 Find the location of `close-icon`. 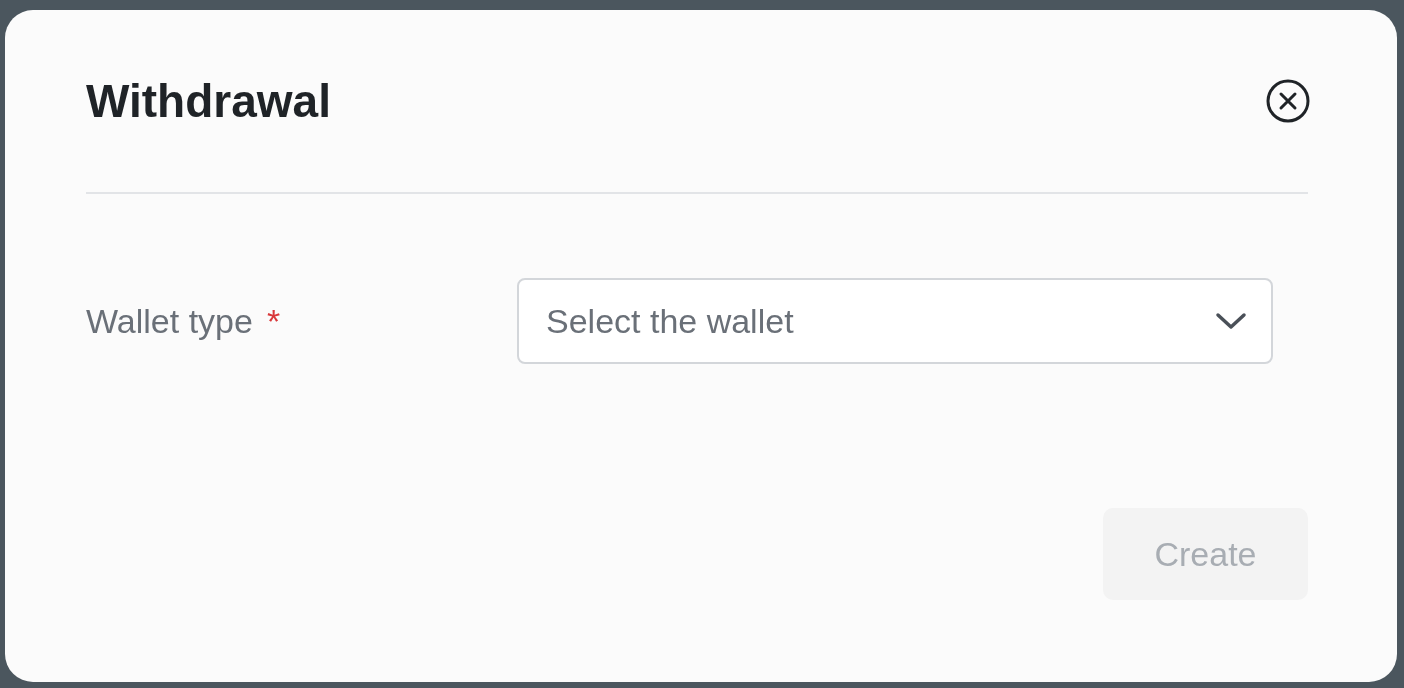

close-icon is located at coordinates (1288, 101).